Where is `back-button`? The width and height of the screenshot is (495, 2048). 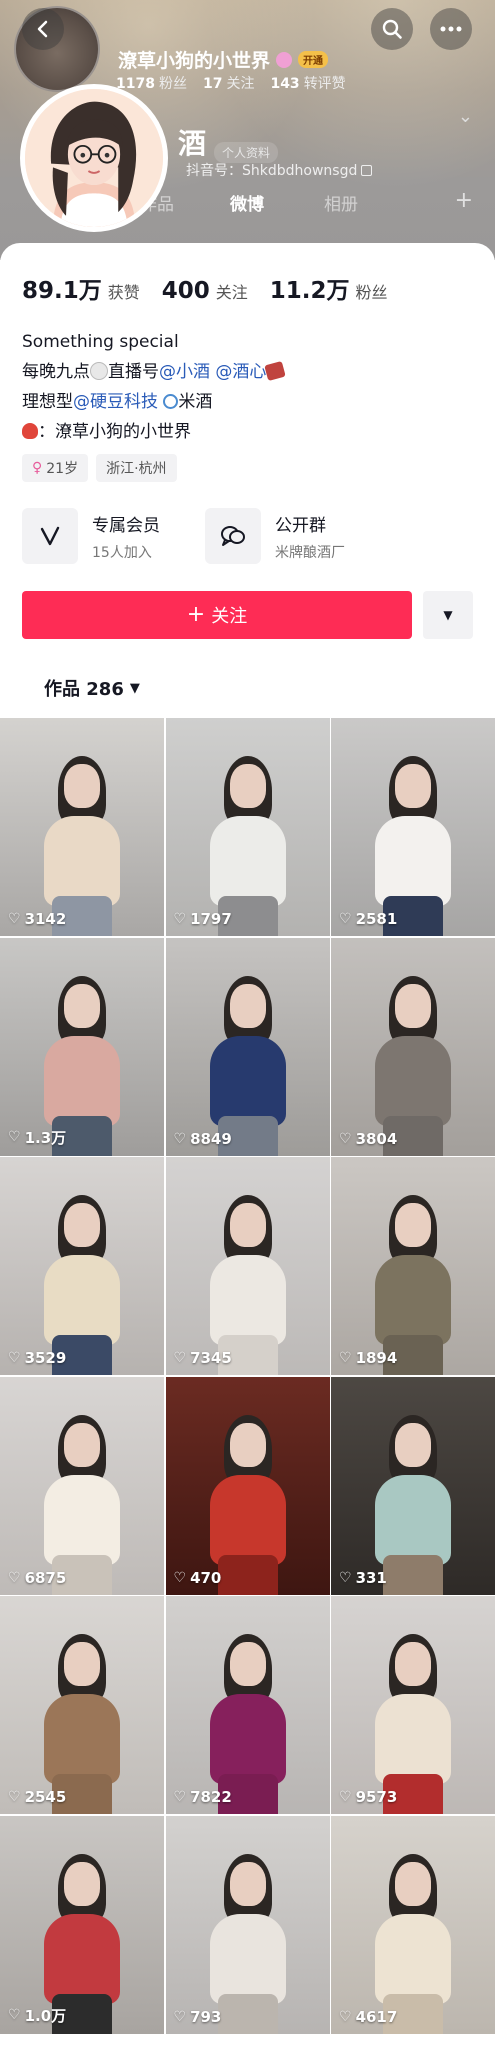 back-button is located at coordinates (43, 29).